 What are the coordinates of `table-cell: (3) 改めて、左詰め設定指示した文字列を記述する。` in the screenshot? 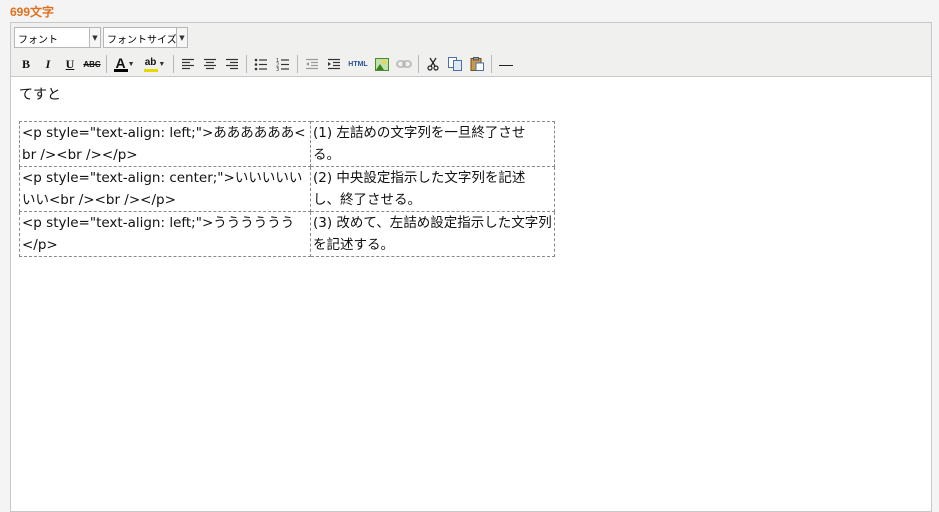 It's located at (432, 234).